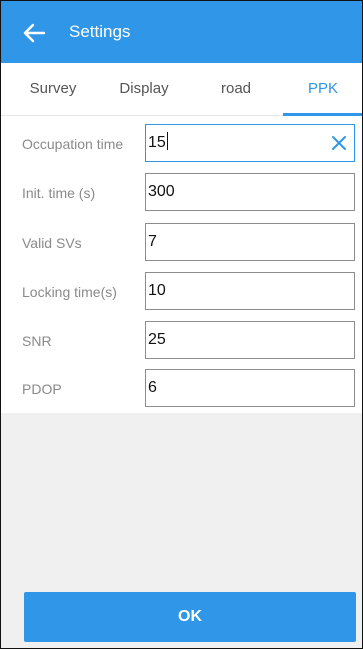 The image size is (363, 649). Describe the element at coordinates (152, 387) in the screenshot. I see `pdop-value: 6` at that location.